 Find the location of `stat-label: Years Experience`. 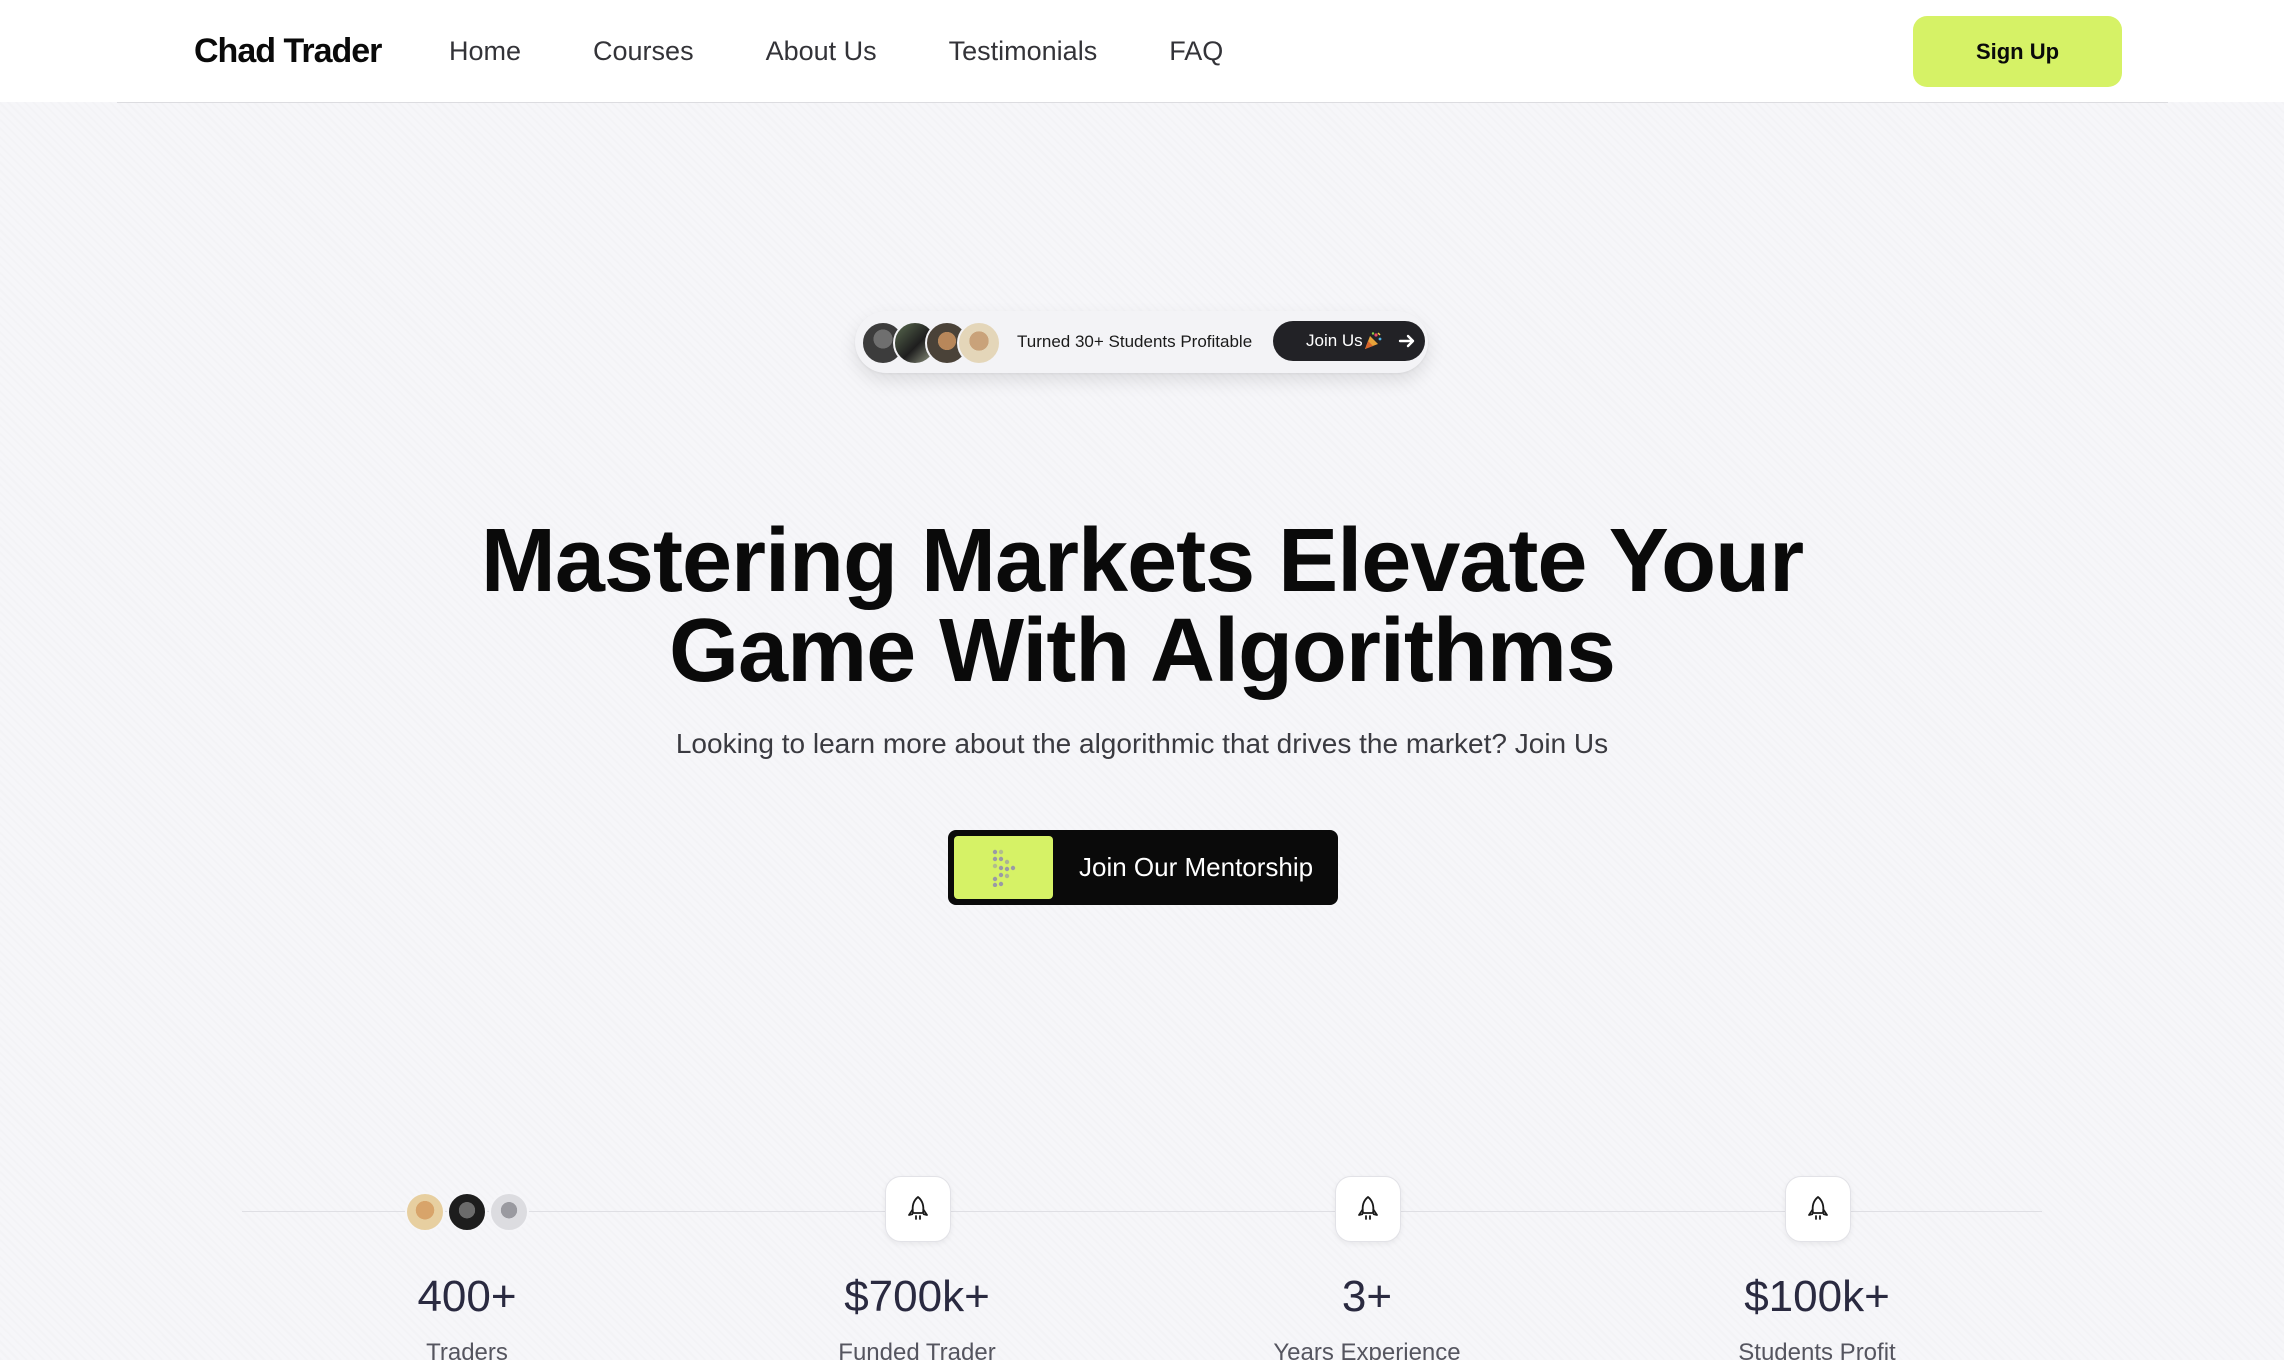

stat-label: Years Experience is located at coordinates (1367, 1349).